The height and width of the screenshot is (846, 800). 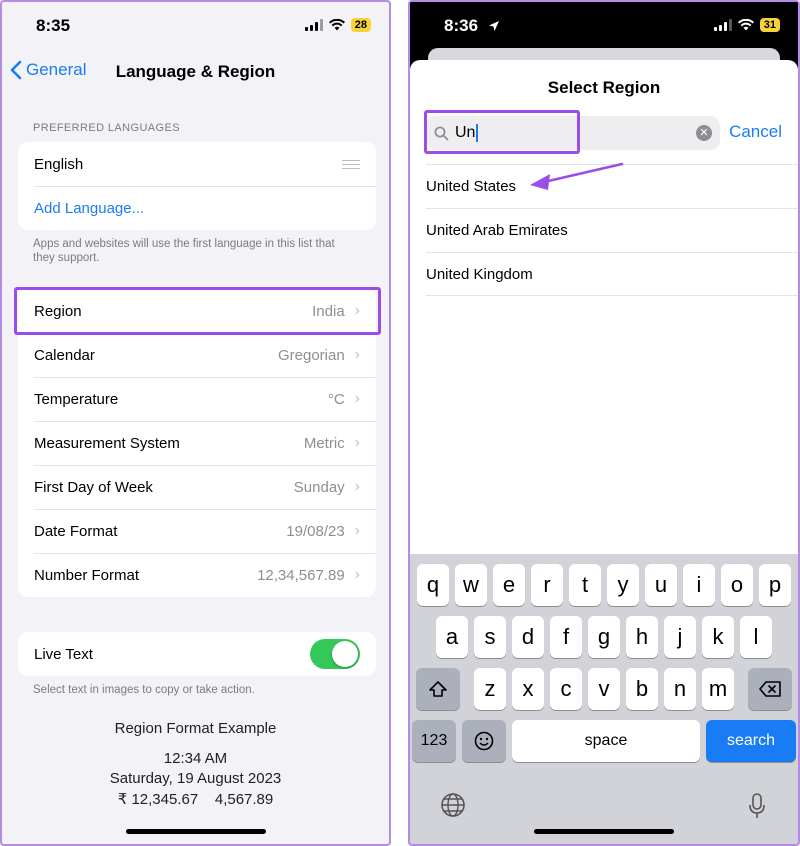 I want to click on keyboard-row-2: a s d f g h j k l, so click(x=604, y=637).